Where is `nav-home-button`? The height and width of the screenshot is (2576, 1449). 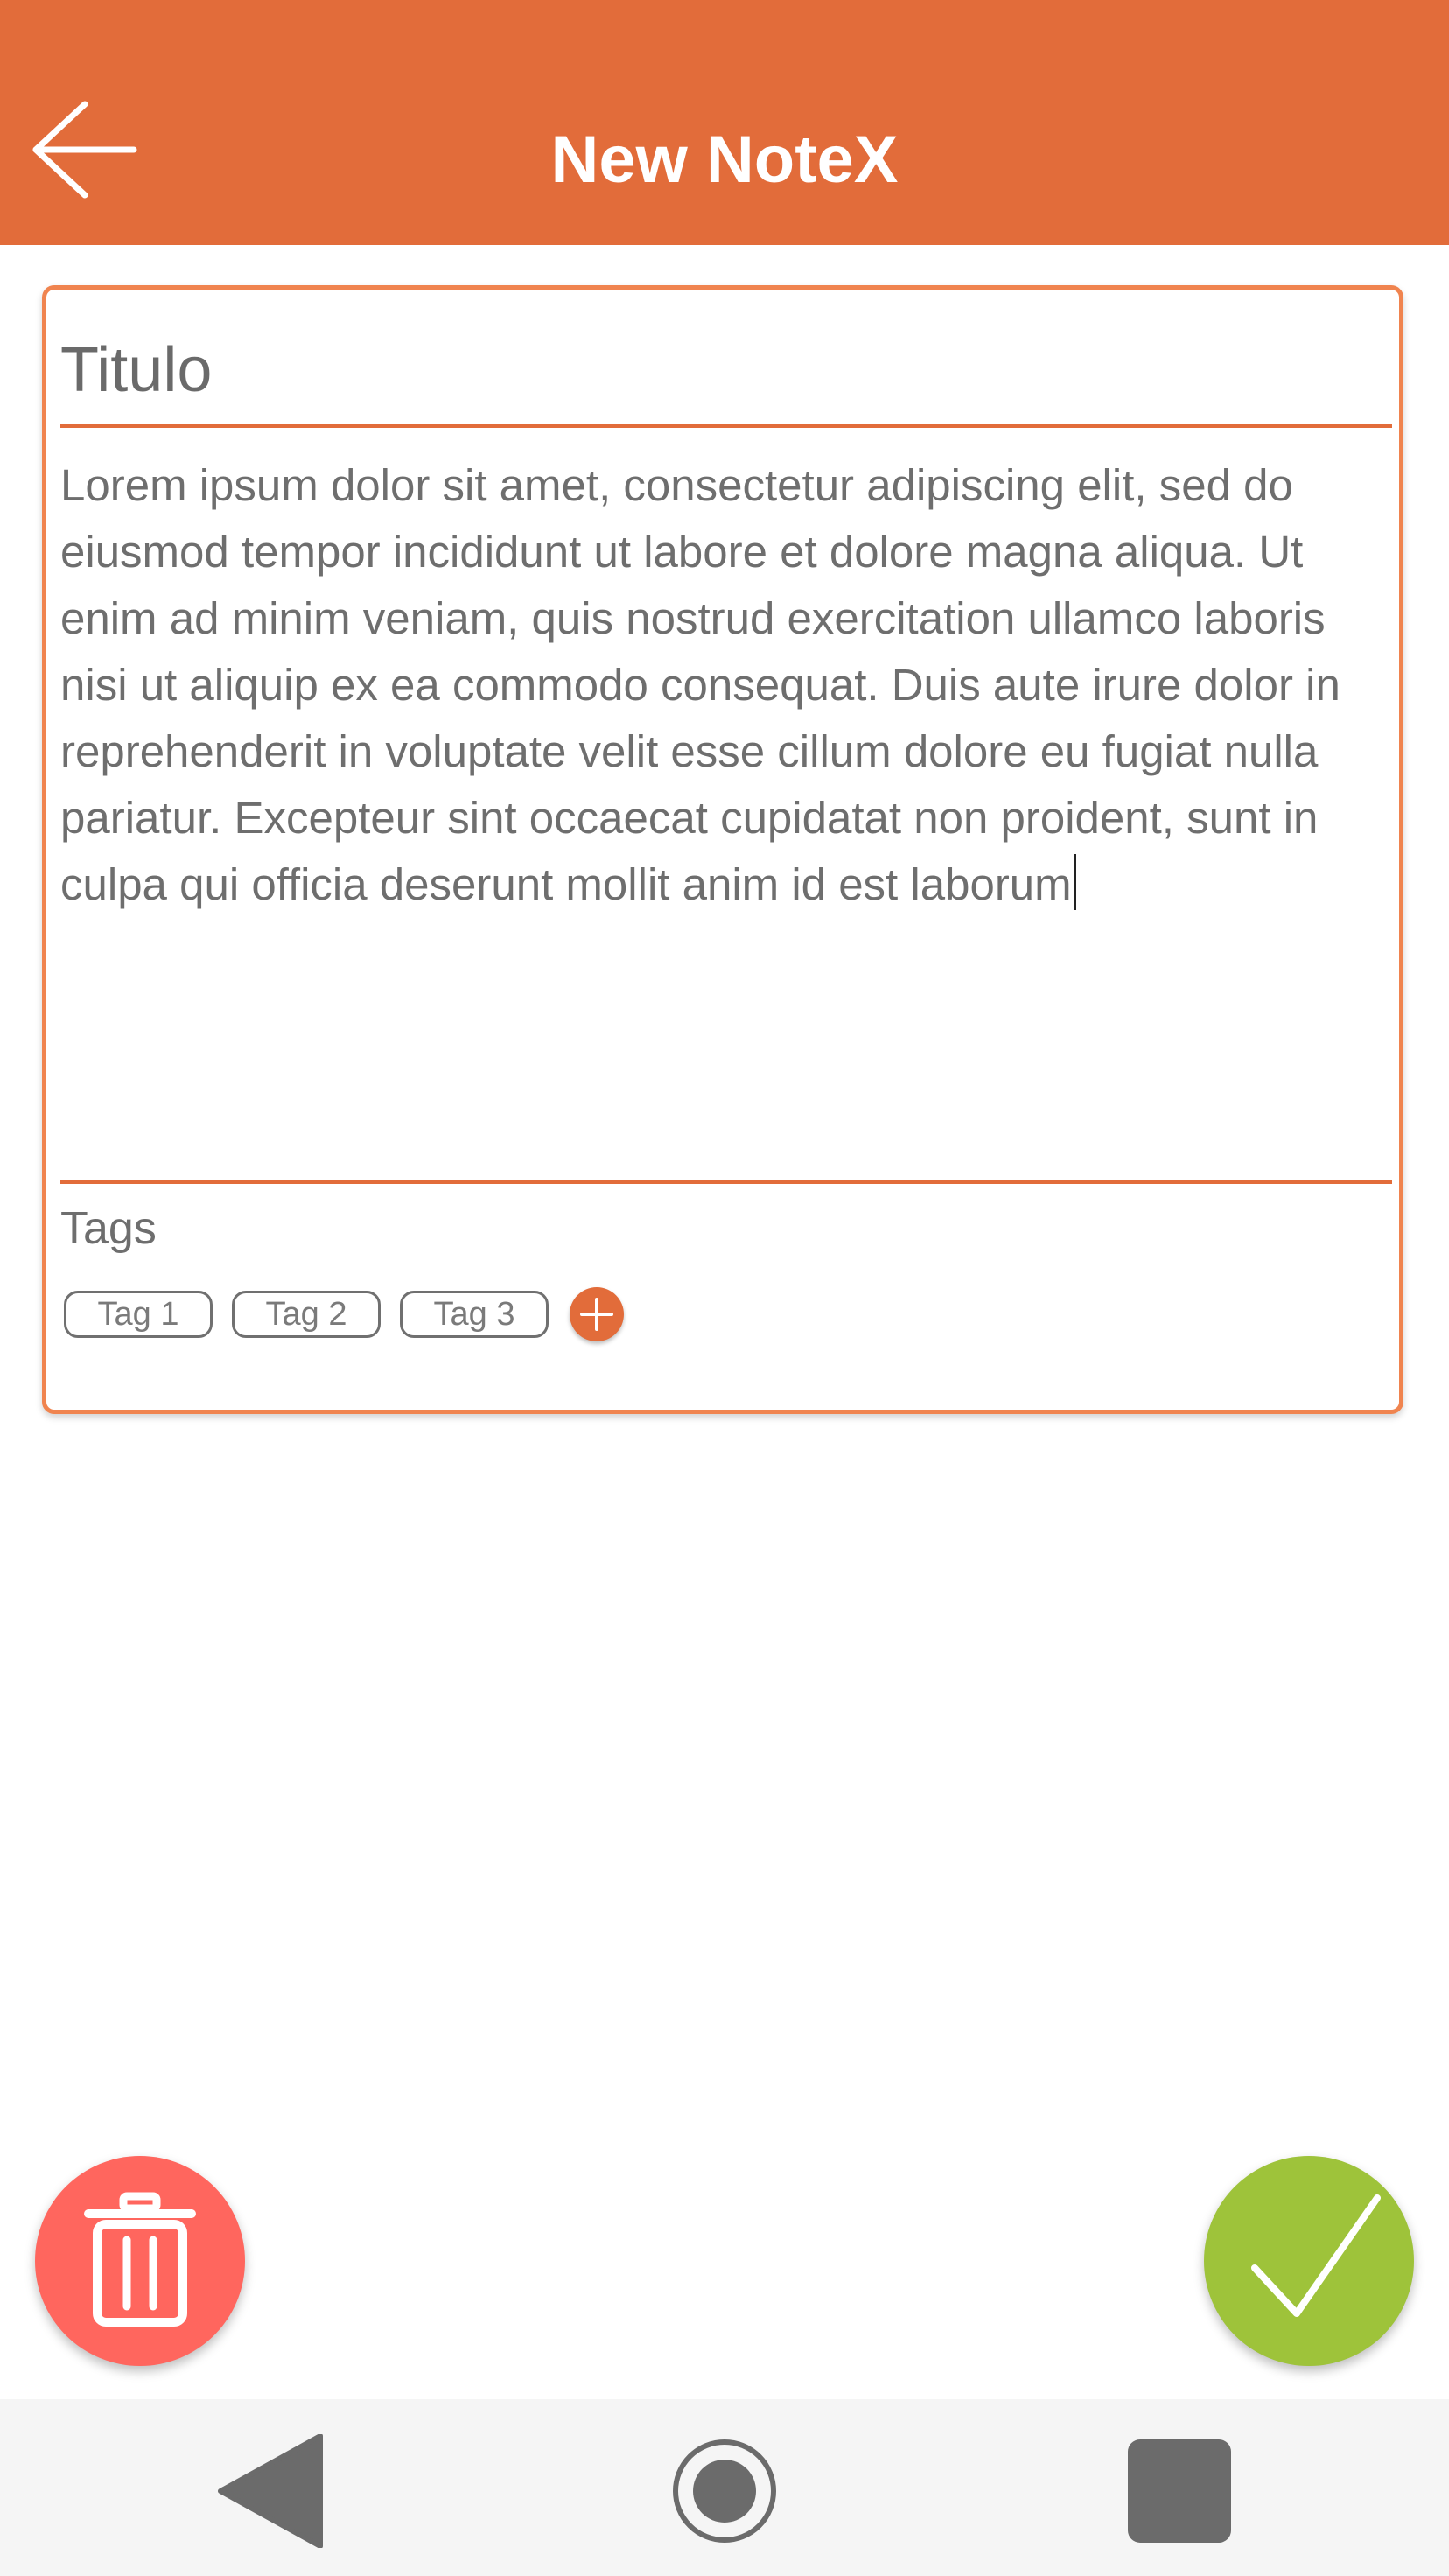 nav-home-button is located at coordinates (724, 2491).